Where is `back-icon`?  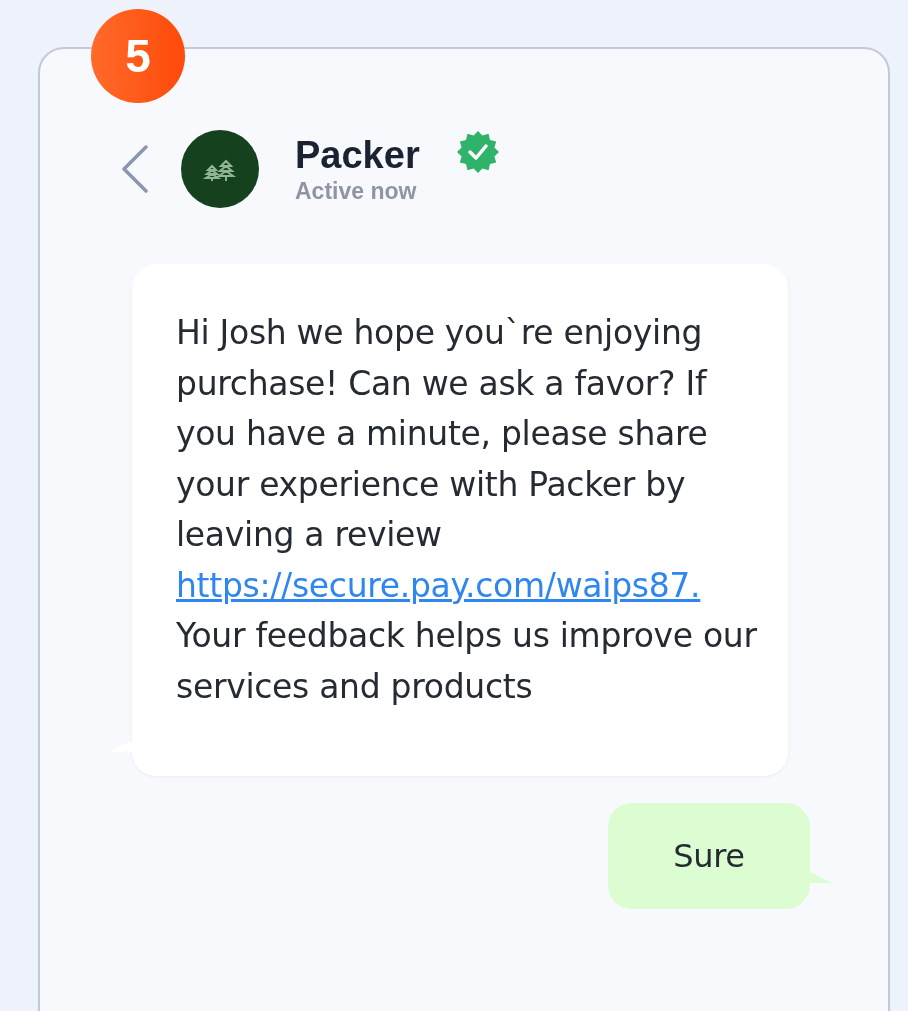 back-icon is located at coordinates (135, 169).